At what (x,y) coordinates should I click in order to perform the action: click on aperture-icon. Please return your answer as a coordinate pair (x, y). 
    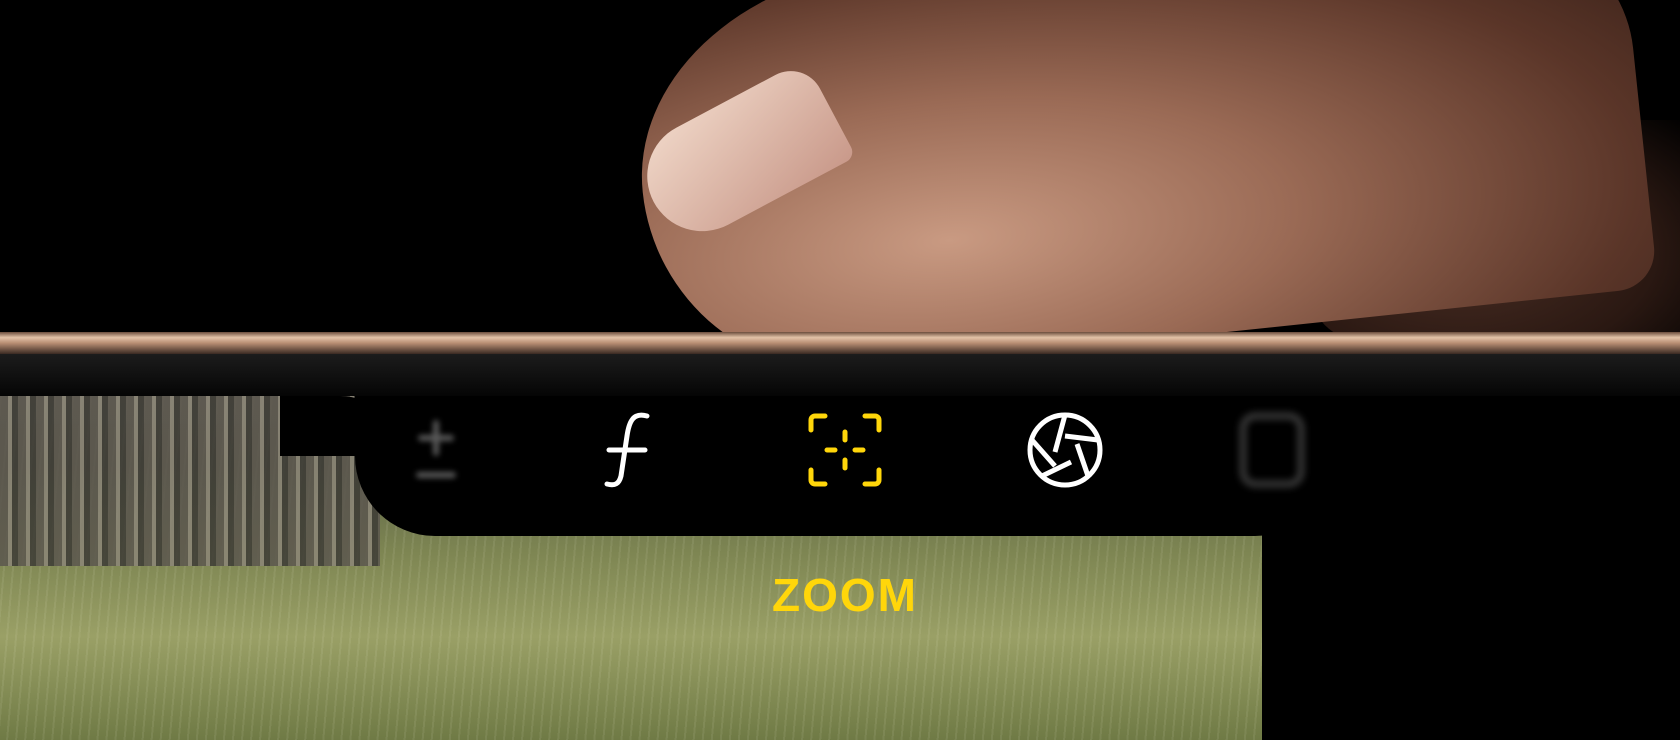
    Looking at the image, I should click on (1065, 450).